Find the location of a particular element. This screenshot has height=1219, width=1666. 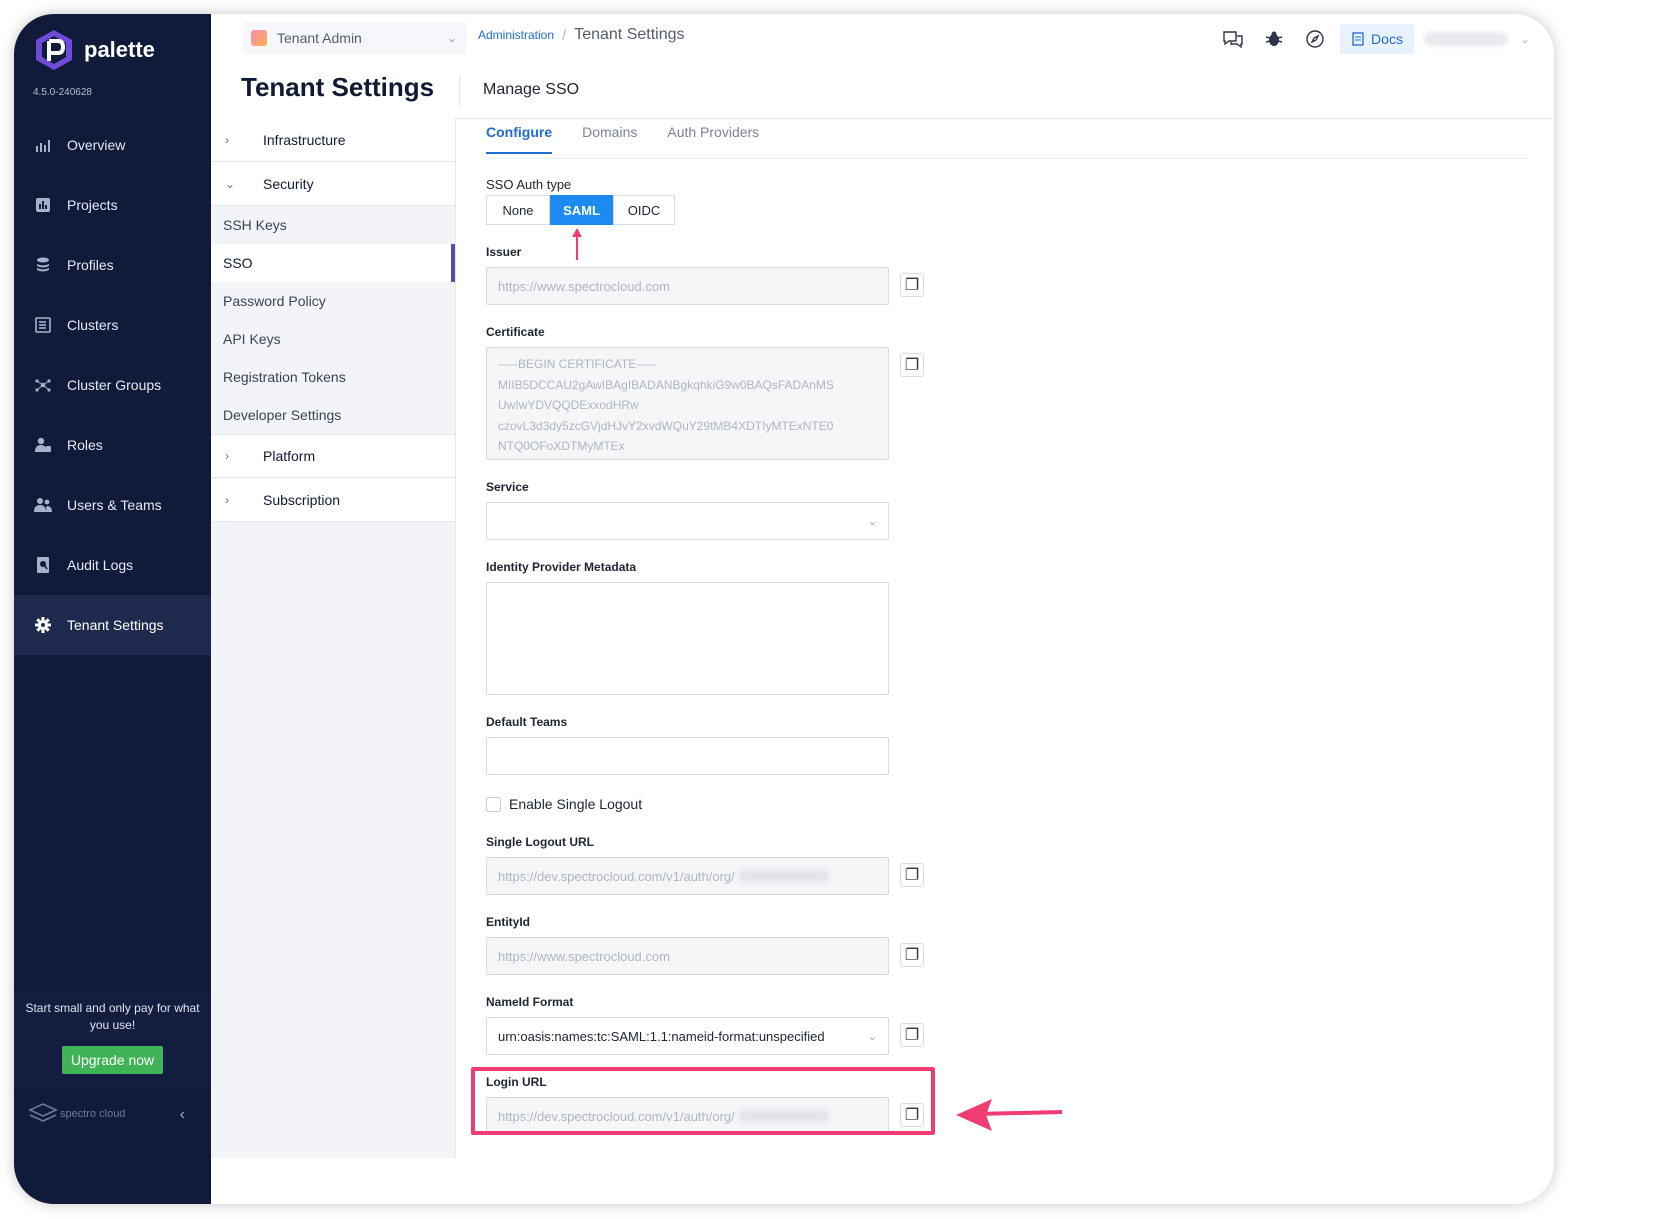

tabs-divider is located at coordinates (1007, 158).